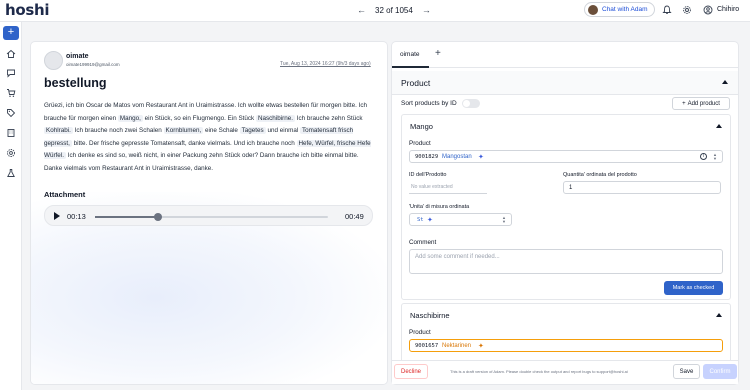 This screenshot has width=750, height=390. I want to click on body-text: und einmal, so click(283, 130).